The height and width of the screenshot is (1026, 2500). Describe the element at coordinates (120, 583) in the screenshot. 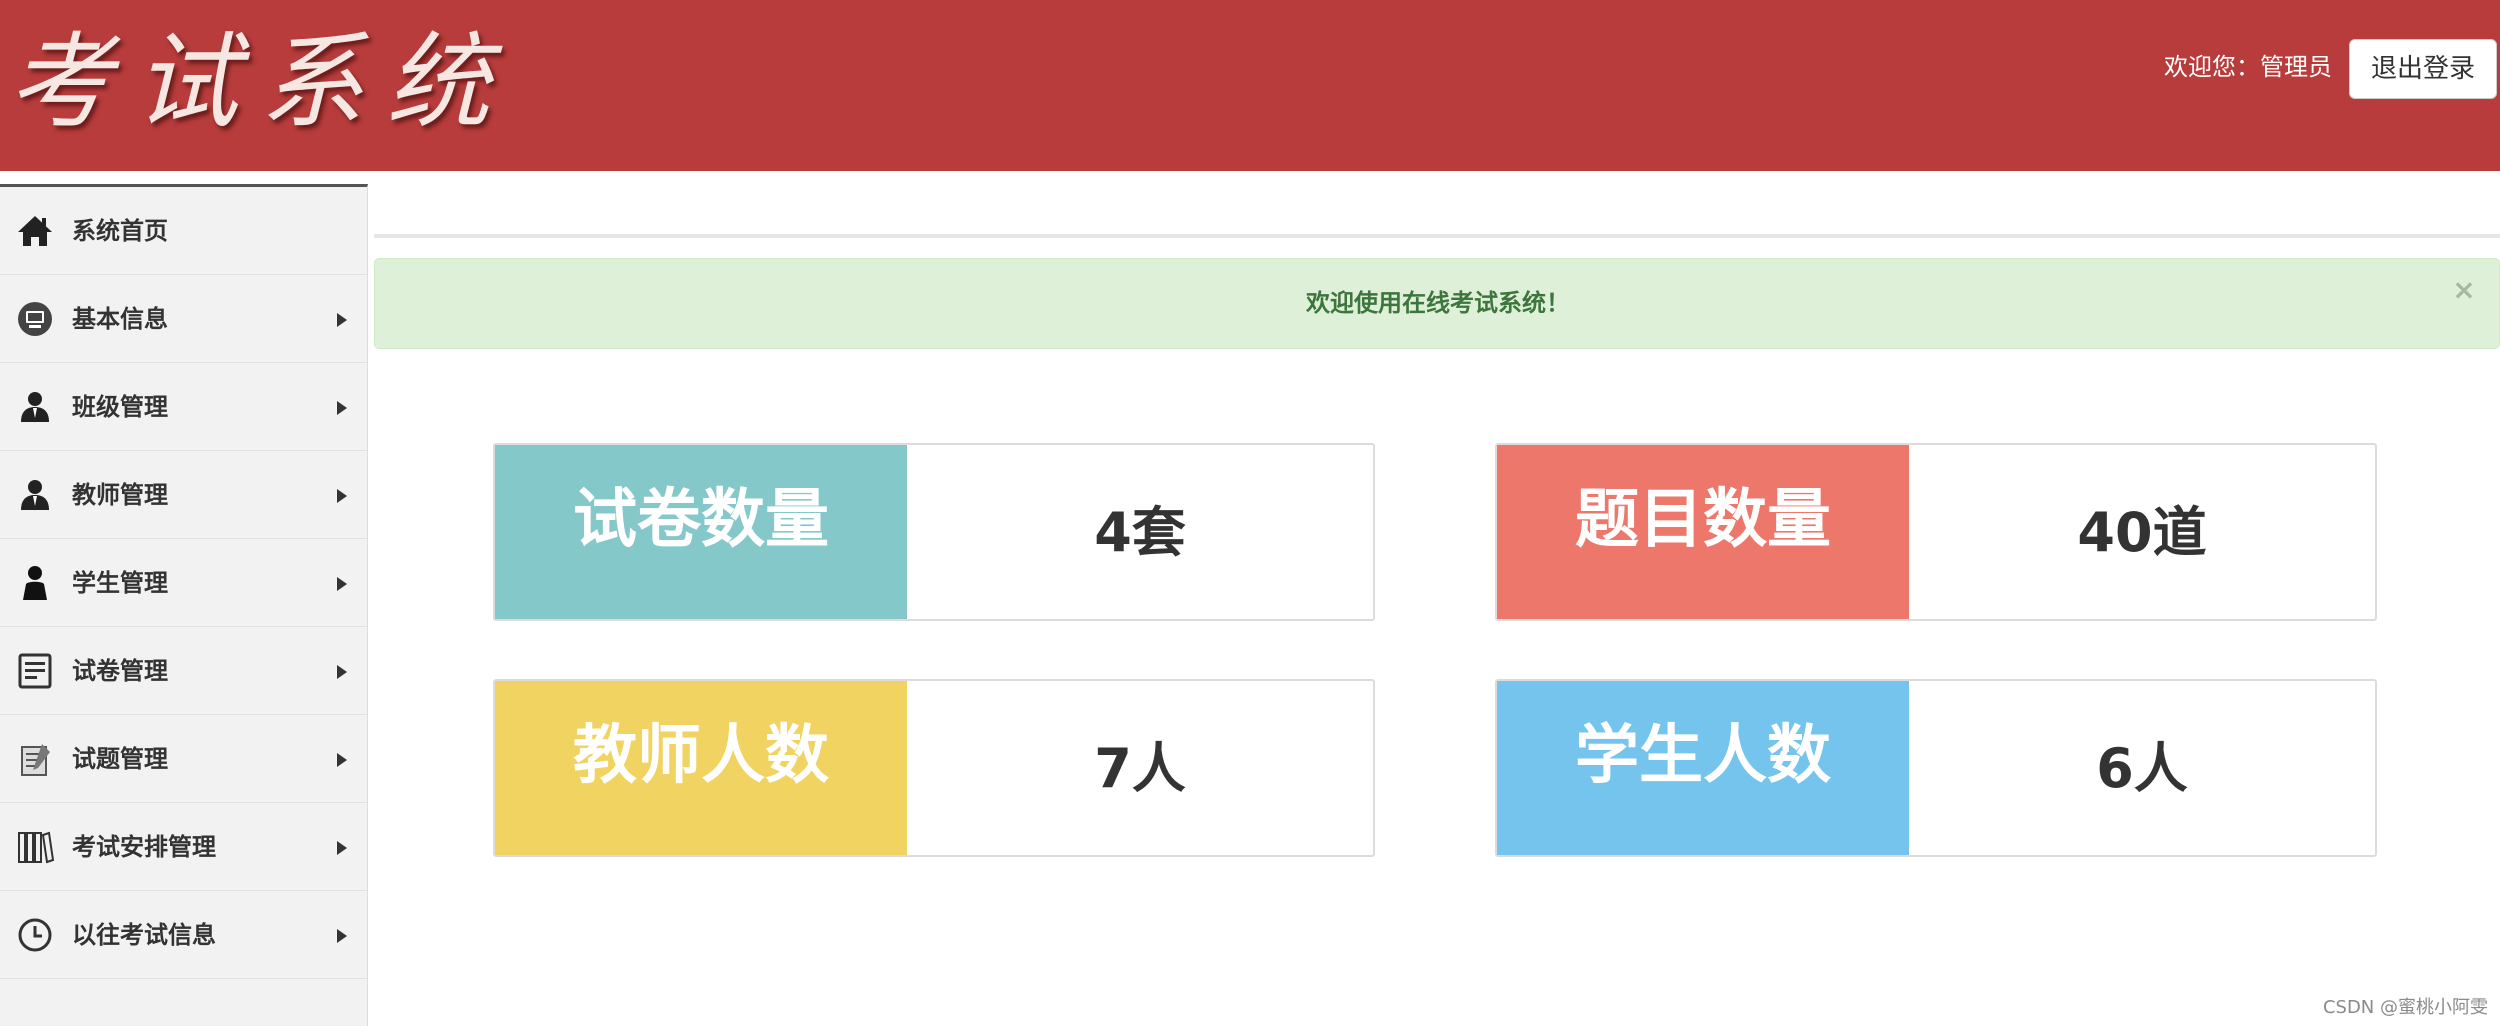

I see `sidebar-item-label: 学生管理` at that location.